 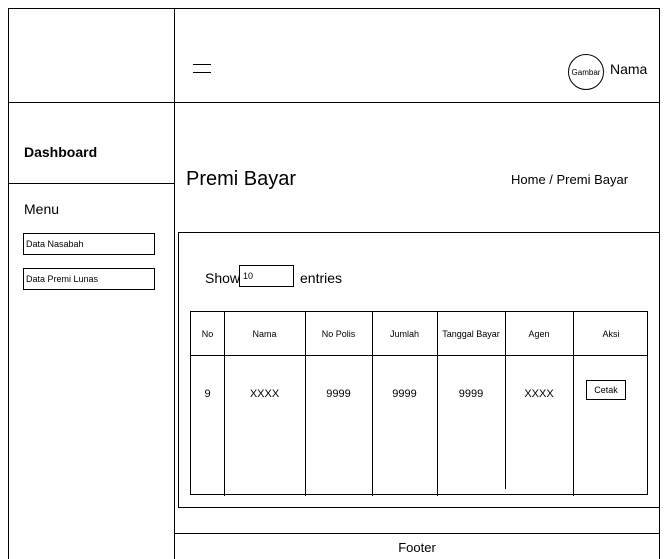 What do you see at coordinates (207, 394) in the screenshot?
I see `cell-no: 9` at bounding box center [207, 394].